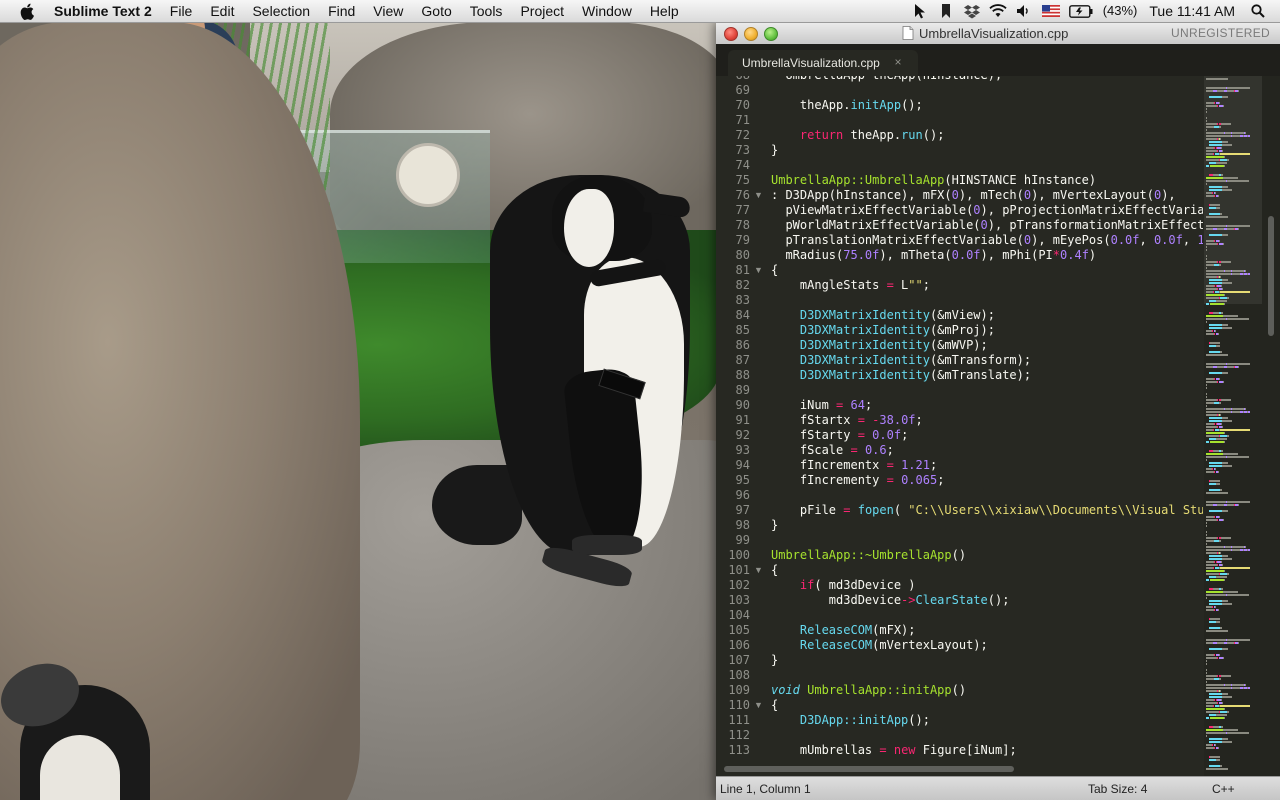 This screenshot has height=800, width=1280. What do you see at coordinates (1258, 11) in the screenshot?
I see `spotlight-search-icon` at bounding box center [1258, 11].